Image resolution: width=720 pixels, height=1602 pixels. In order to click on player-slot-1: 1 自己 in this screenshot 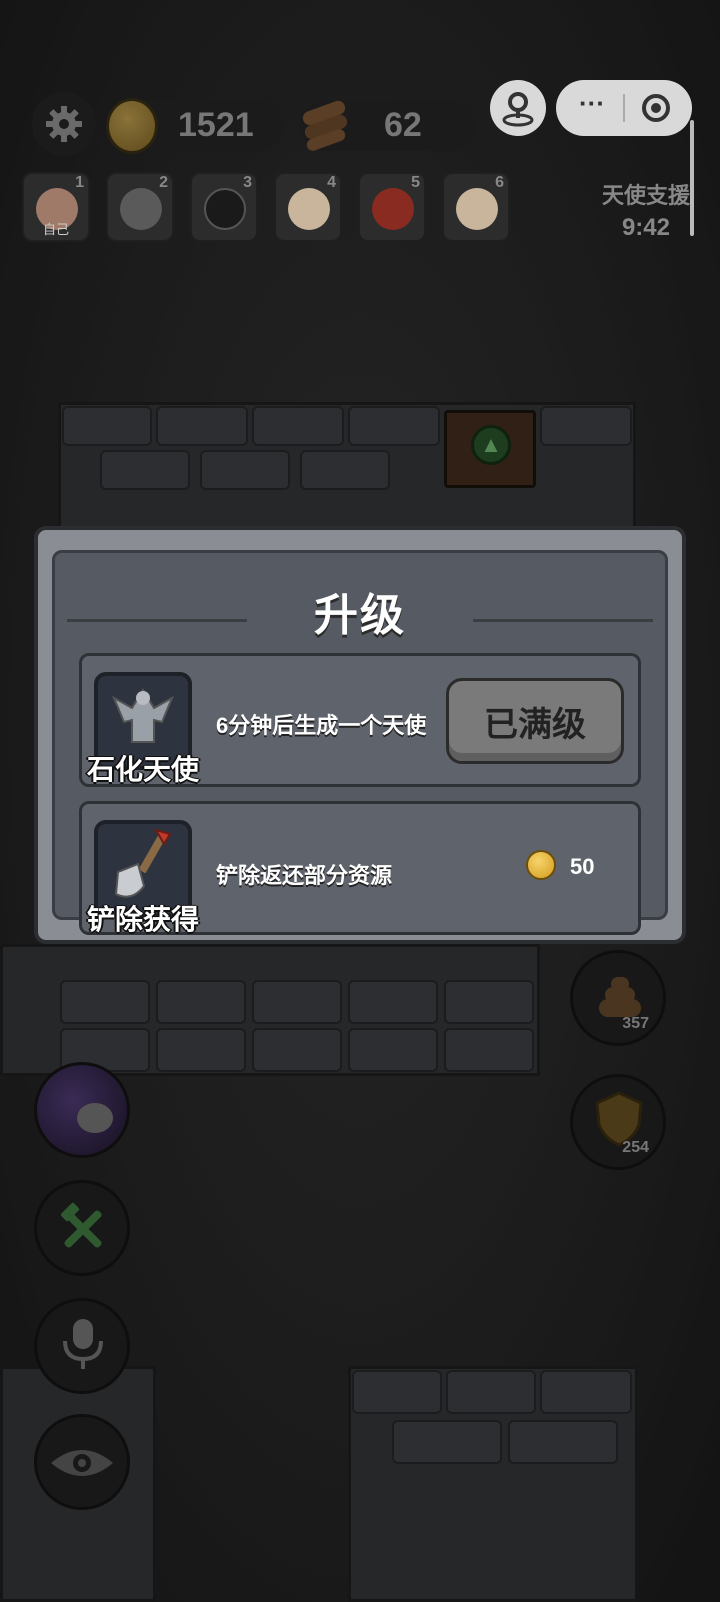, I will do `click(56, 207)`.